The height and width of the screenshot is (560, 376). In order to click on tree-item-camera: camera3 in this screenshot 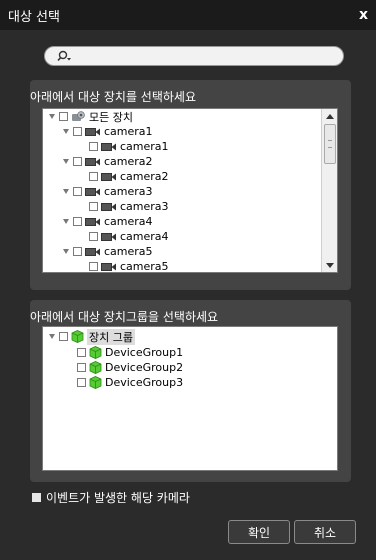, I will do `click(107, 191)`.